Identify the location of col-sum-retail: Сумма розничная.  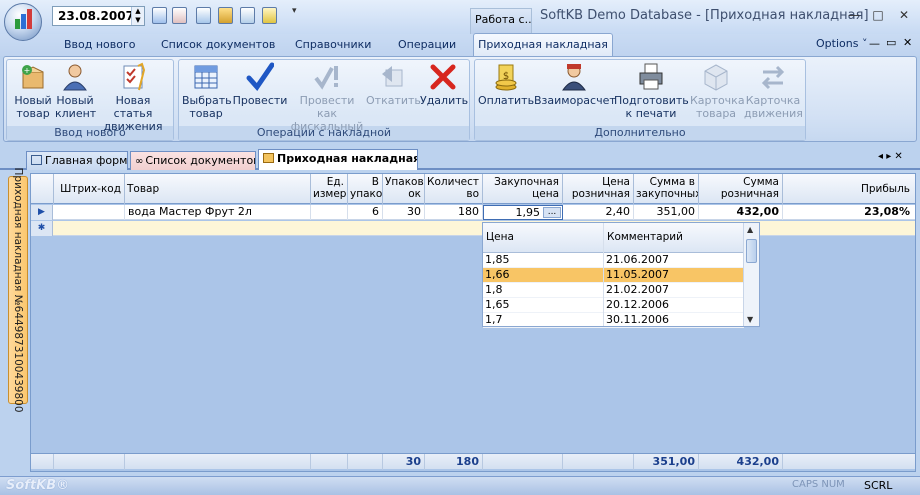
(741, 189).